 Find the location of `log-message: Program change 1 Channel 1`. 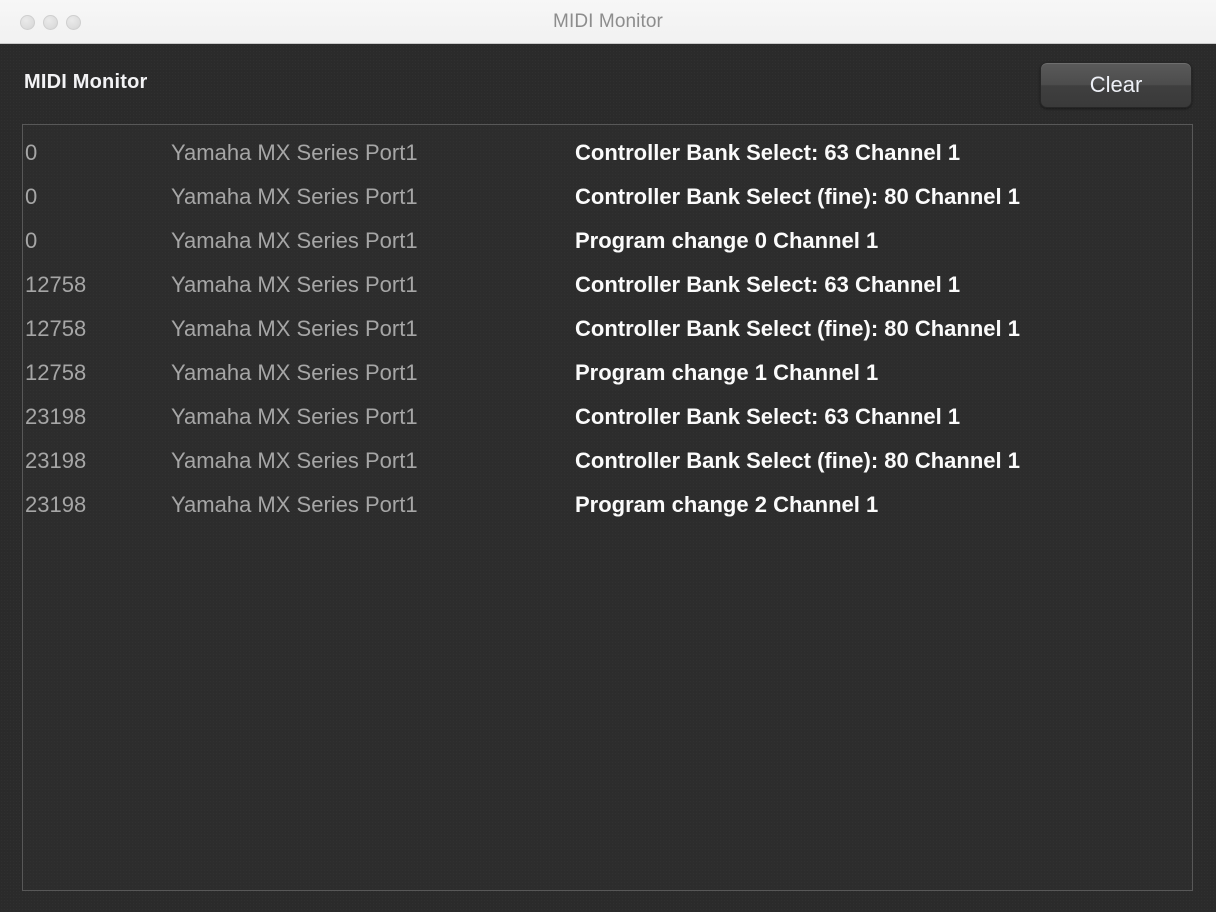

log-message: Program change 1 Channel 1 is located at coordinates (727, 372).